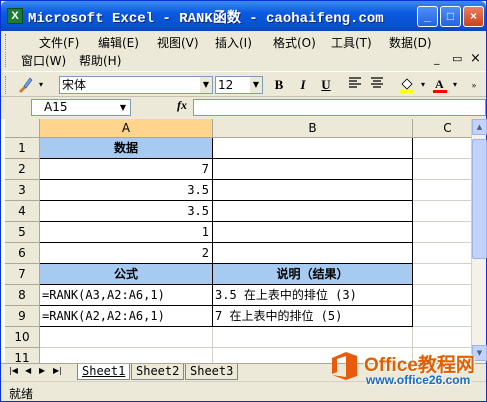  Describe the element at coordinates (22, 211) in the screenshot. I see `row-header-4: 4` at that location.